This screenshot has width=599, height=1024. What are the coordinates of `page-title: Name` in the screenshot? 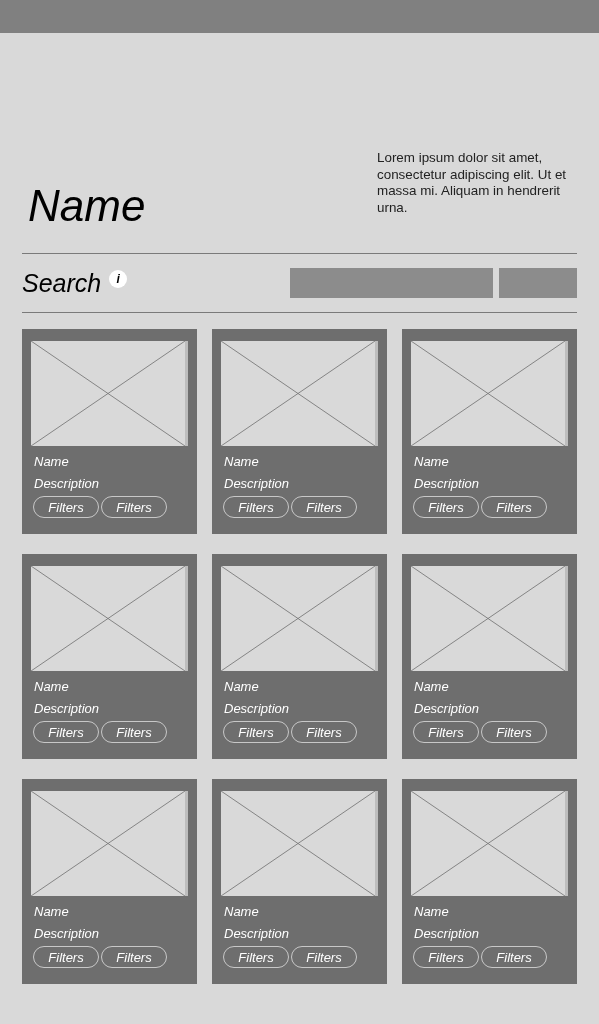 It's located at (87, 206).